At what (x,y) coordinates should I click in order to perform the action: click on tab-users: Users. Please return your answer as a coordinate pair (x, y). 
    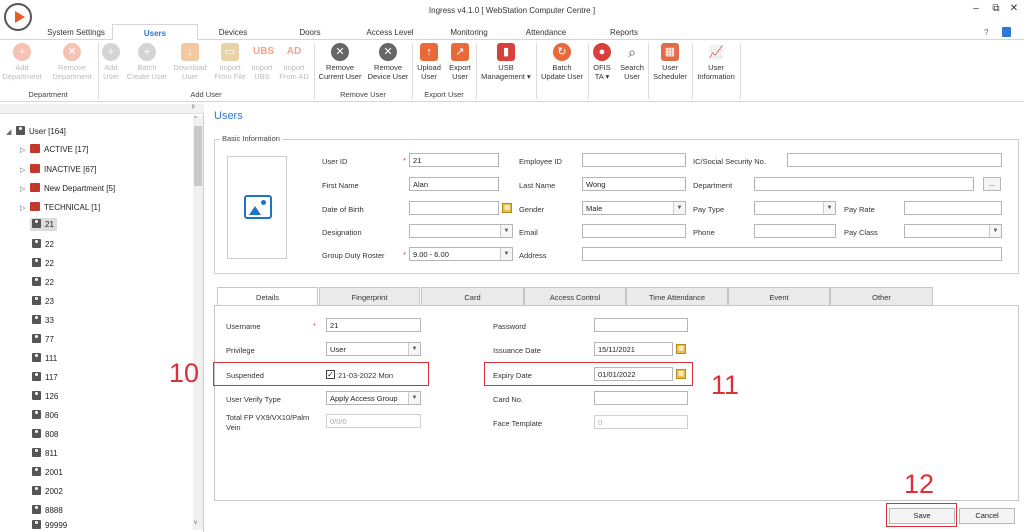
    Looking at the image, I should click on (155, 32).